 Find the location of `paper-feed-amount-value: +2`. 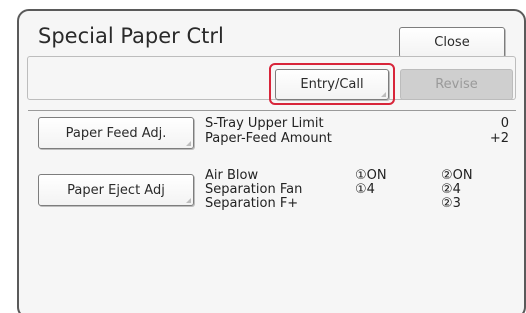

paper-feed-amount-value: +2 is located at coordinates (499, 138).